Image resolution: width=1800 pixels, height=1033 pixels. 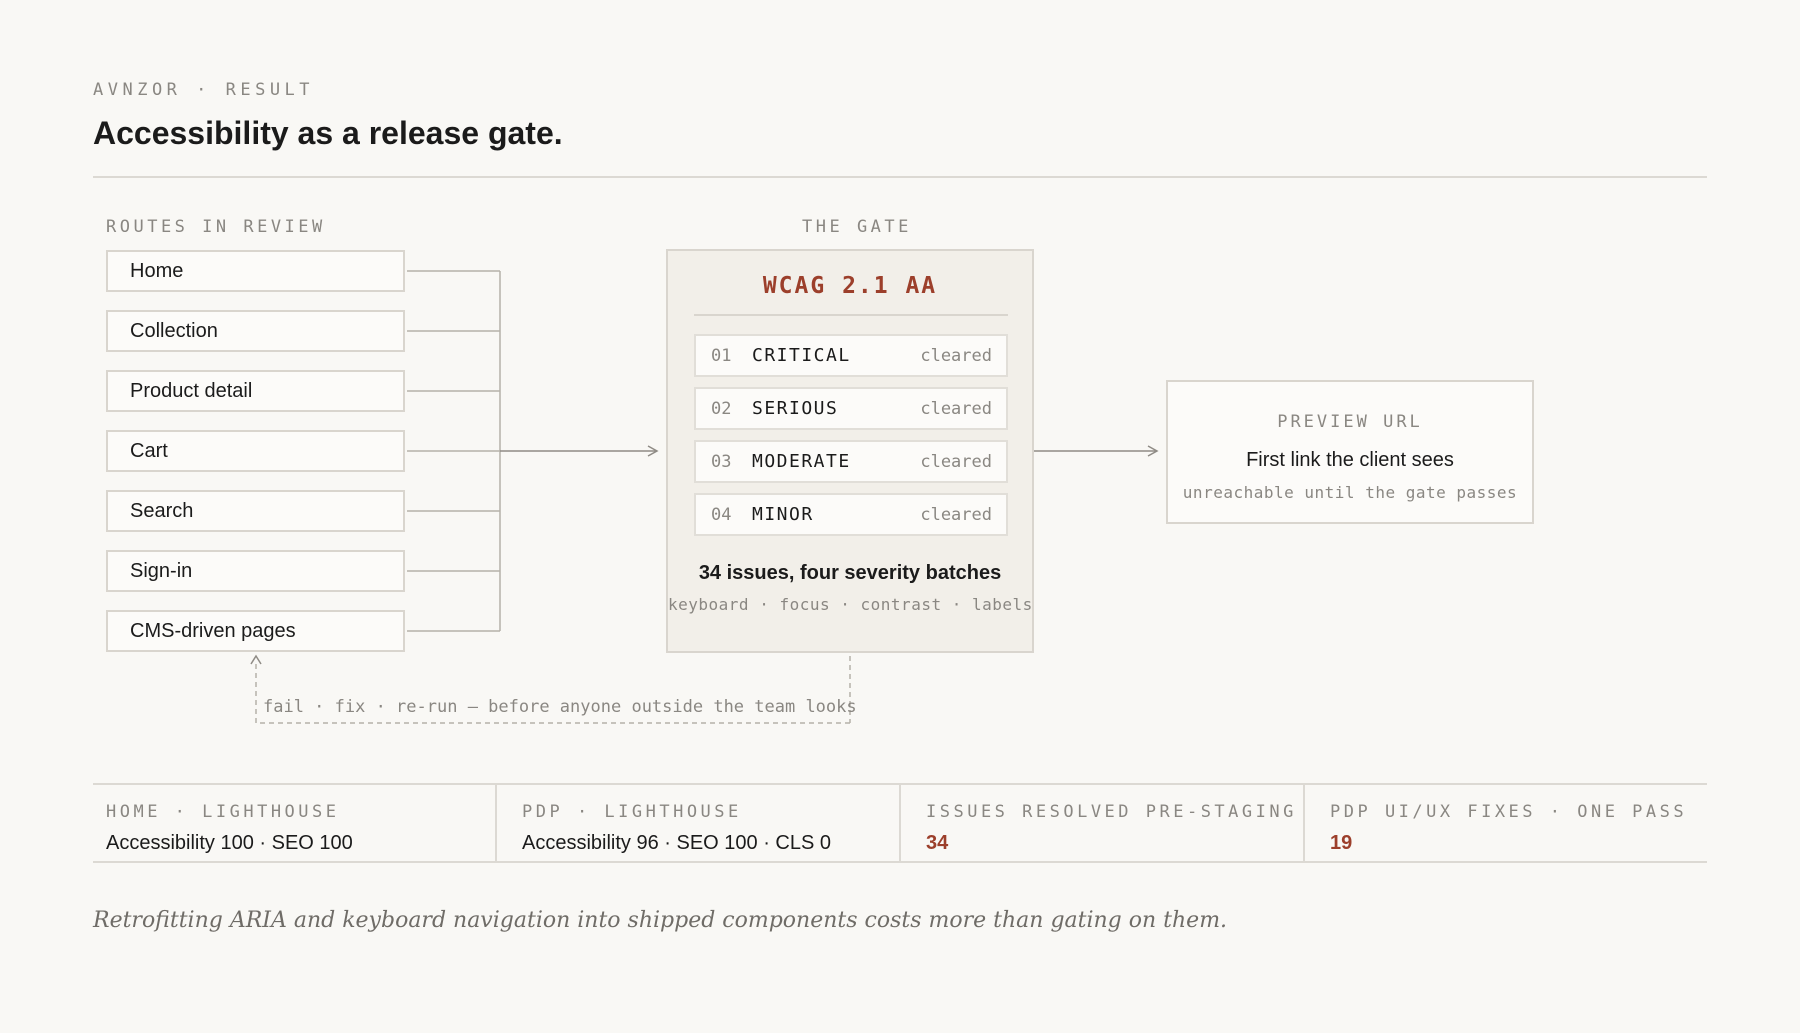 I want to click on severity-number: 03, so click(x=721, y=462).